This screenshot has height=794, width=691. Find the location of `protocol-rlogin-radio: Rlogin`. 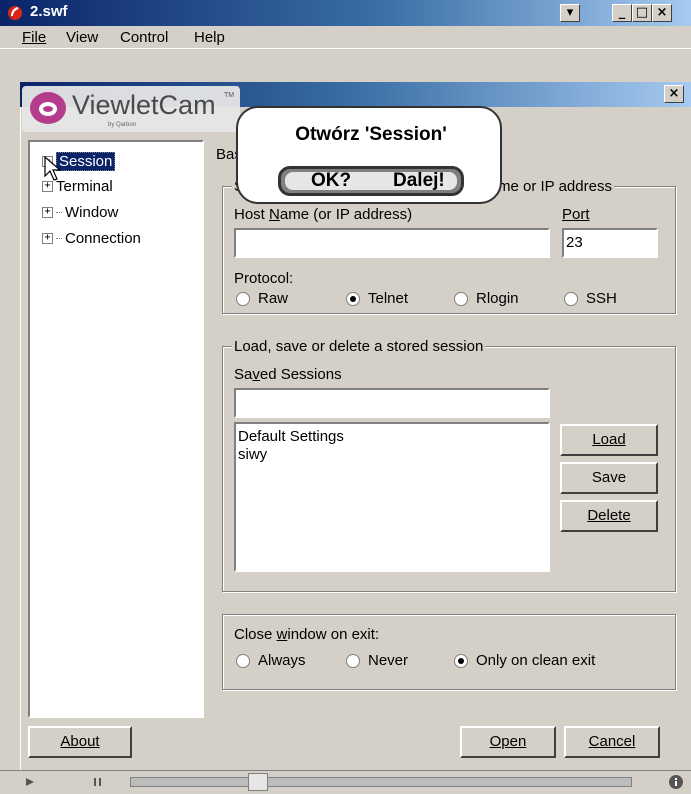

protocol-rlogin-radio: Rlogin is located at coordinates (486, 298).